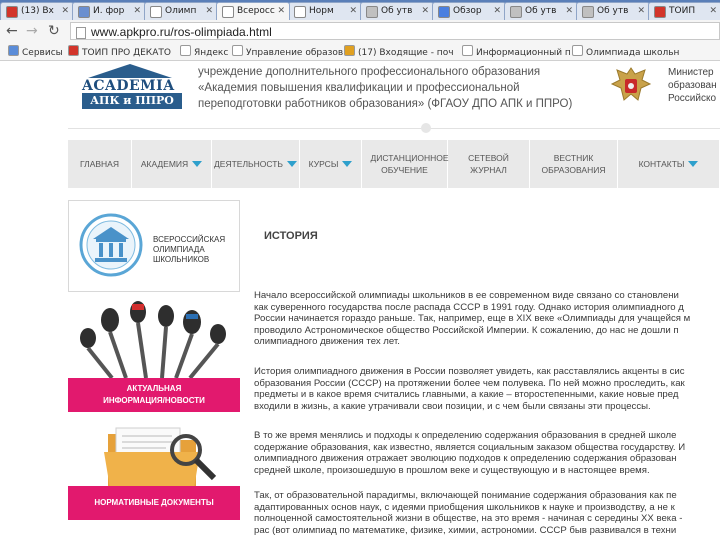 This screenshot has width=720, height=540. What do you see at coordinates (516, 51) in the screenshot?
I see `bookmark-item: Информационный п` at bounding box center [516, 51].